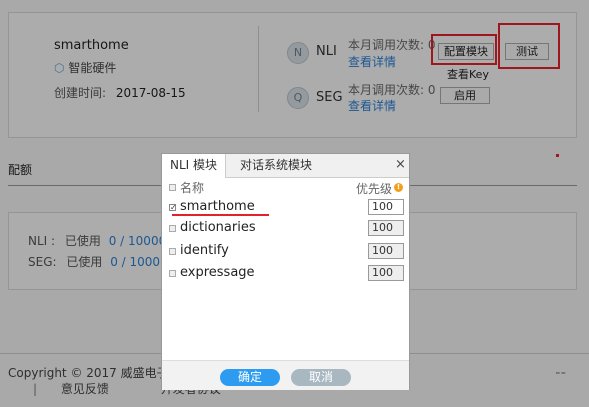 The width and height of the screenshot is (589, 407). What do you see at coordinates (287, 229) in the screenshot?
I see `module-row: dictionaries 100` at bounding box center [287, 229].